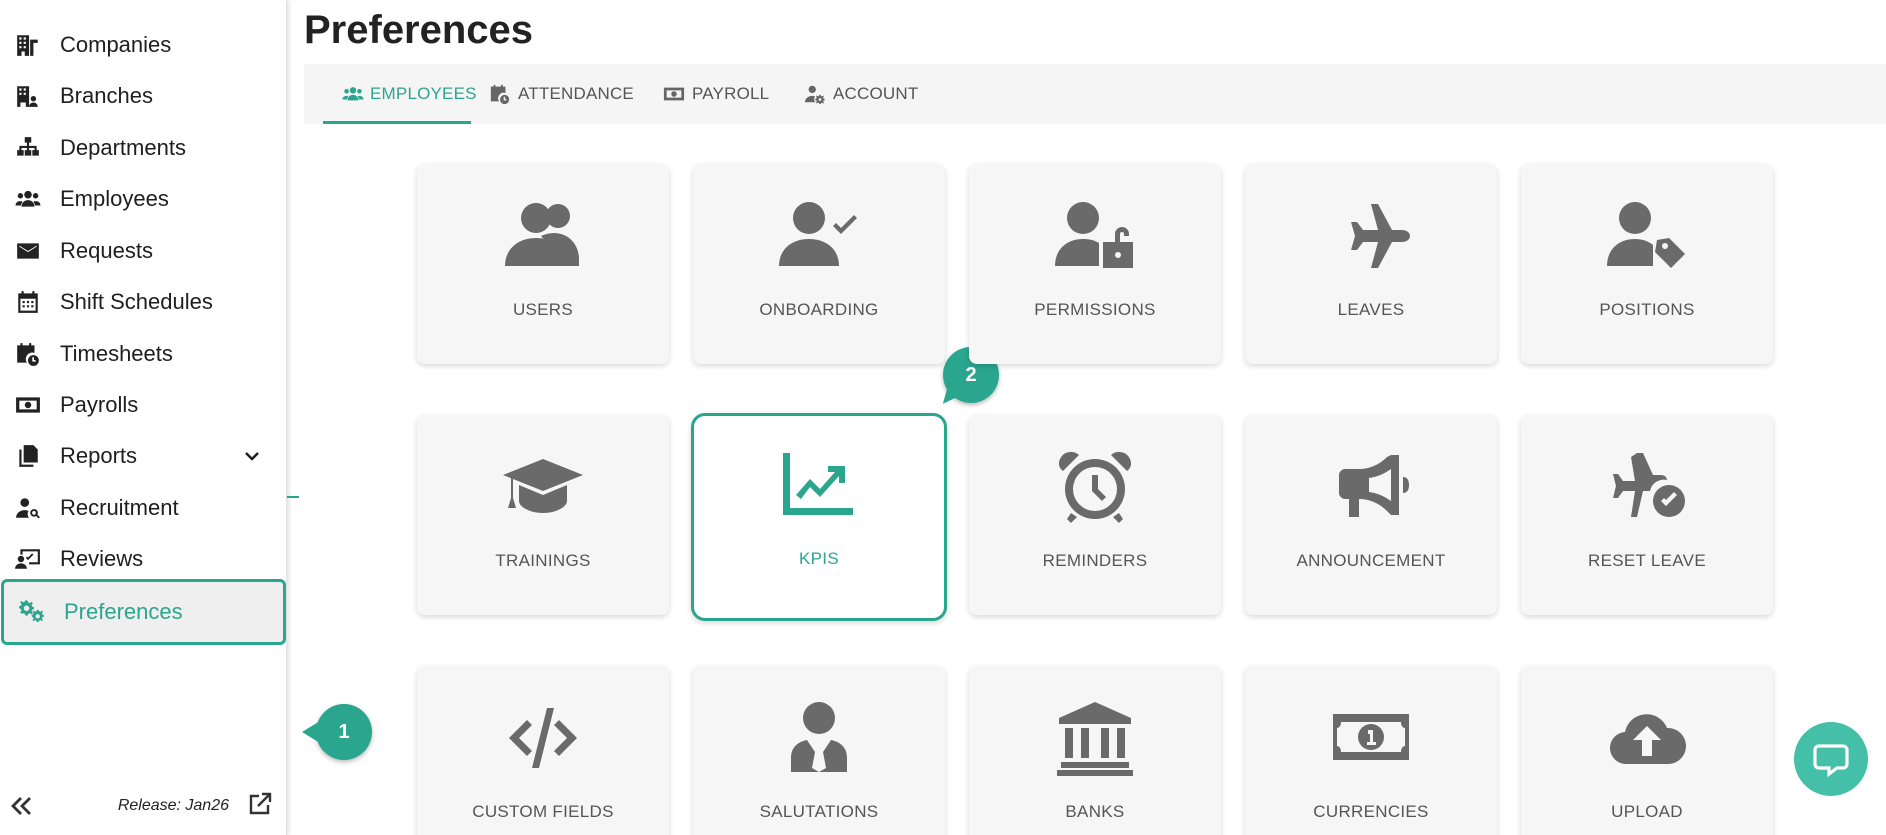 Image resolution: width=1886 pixels, height=835 pixels. What do you see at coordinates (971, 374) in the screenshot?
I see `callout-number: 2` at bounding box center [971, 374].